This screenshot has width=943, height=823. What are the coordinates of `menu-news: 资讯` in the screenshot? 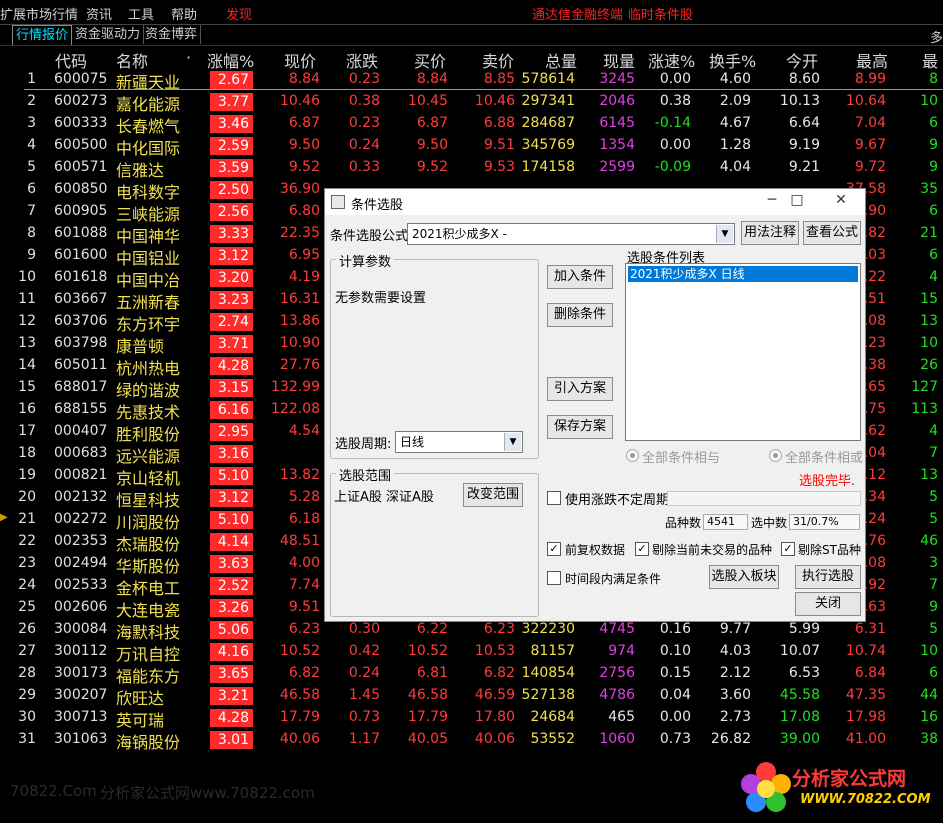 It's located at (99, 13).